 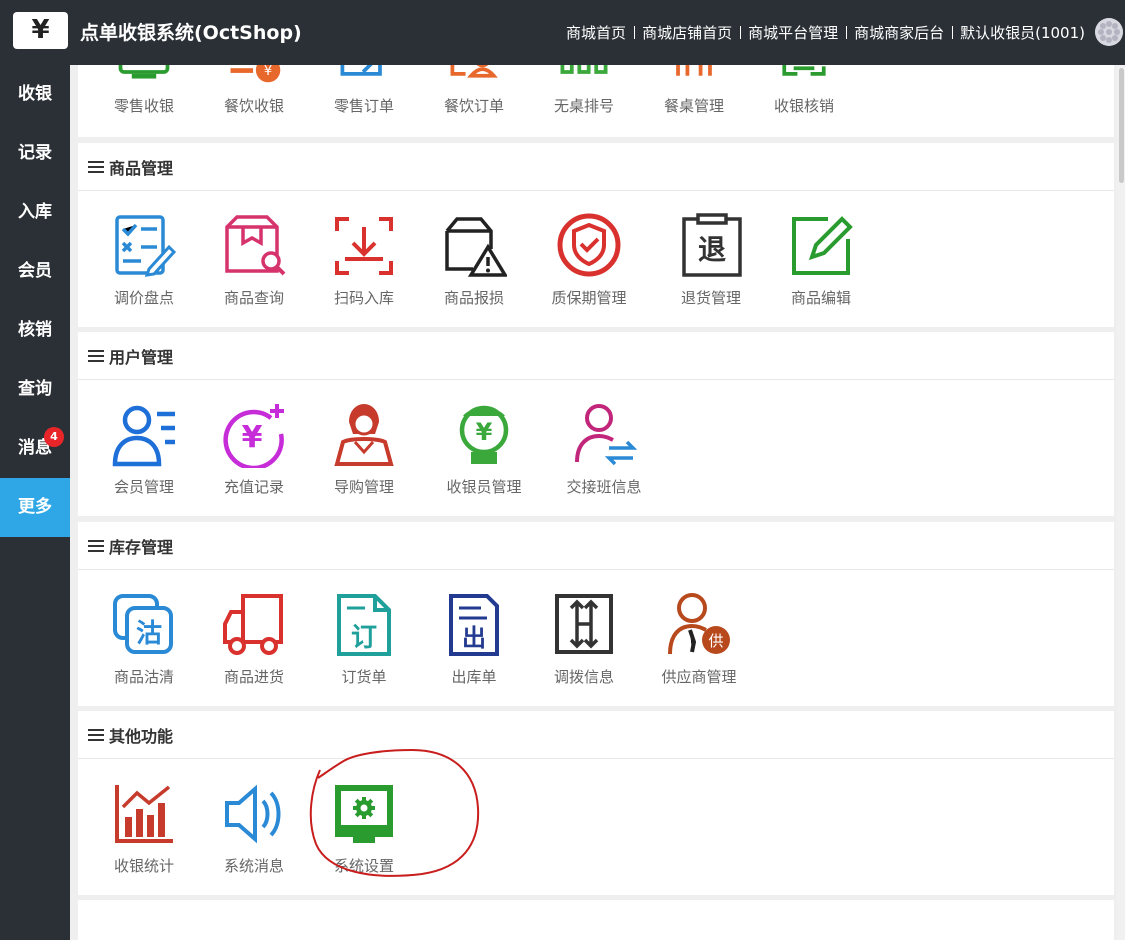 What do you see at coordinates (1109, 32) in the screenshot?
I see `avatar` at bounding box center [1109, 32].